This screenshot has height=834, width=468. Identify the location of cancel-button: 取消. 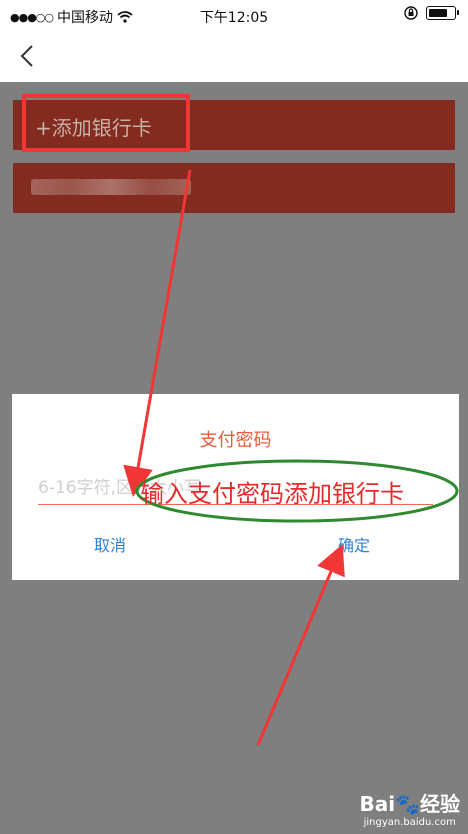
(110, 544).